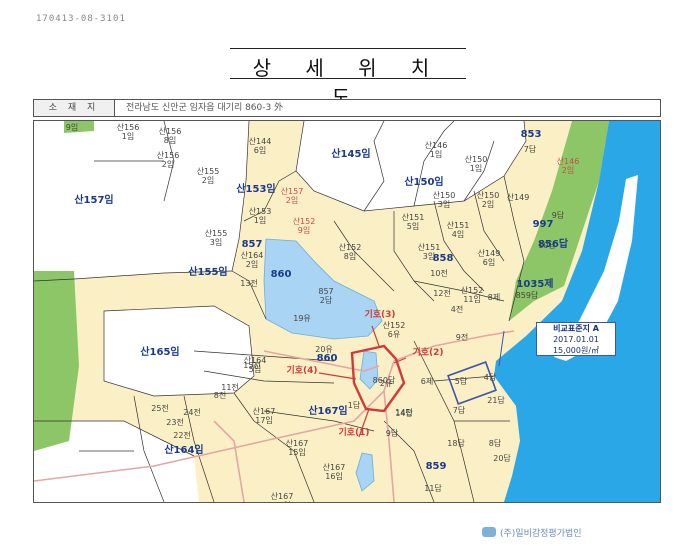 This screenshot has width=700, height=560. Describe the element at coordinates (442, 293) in the screenshot. I see `parcel-label: 12전` at that location.